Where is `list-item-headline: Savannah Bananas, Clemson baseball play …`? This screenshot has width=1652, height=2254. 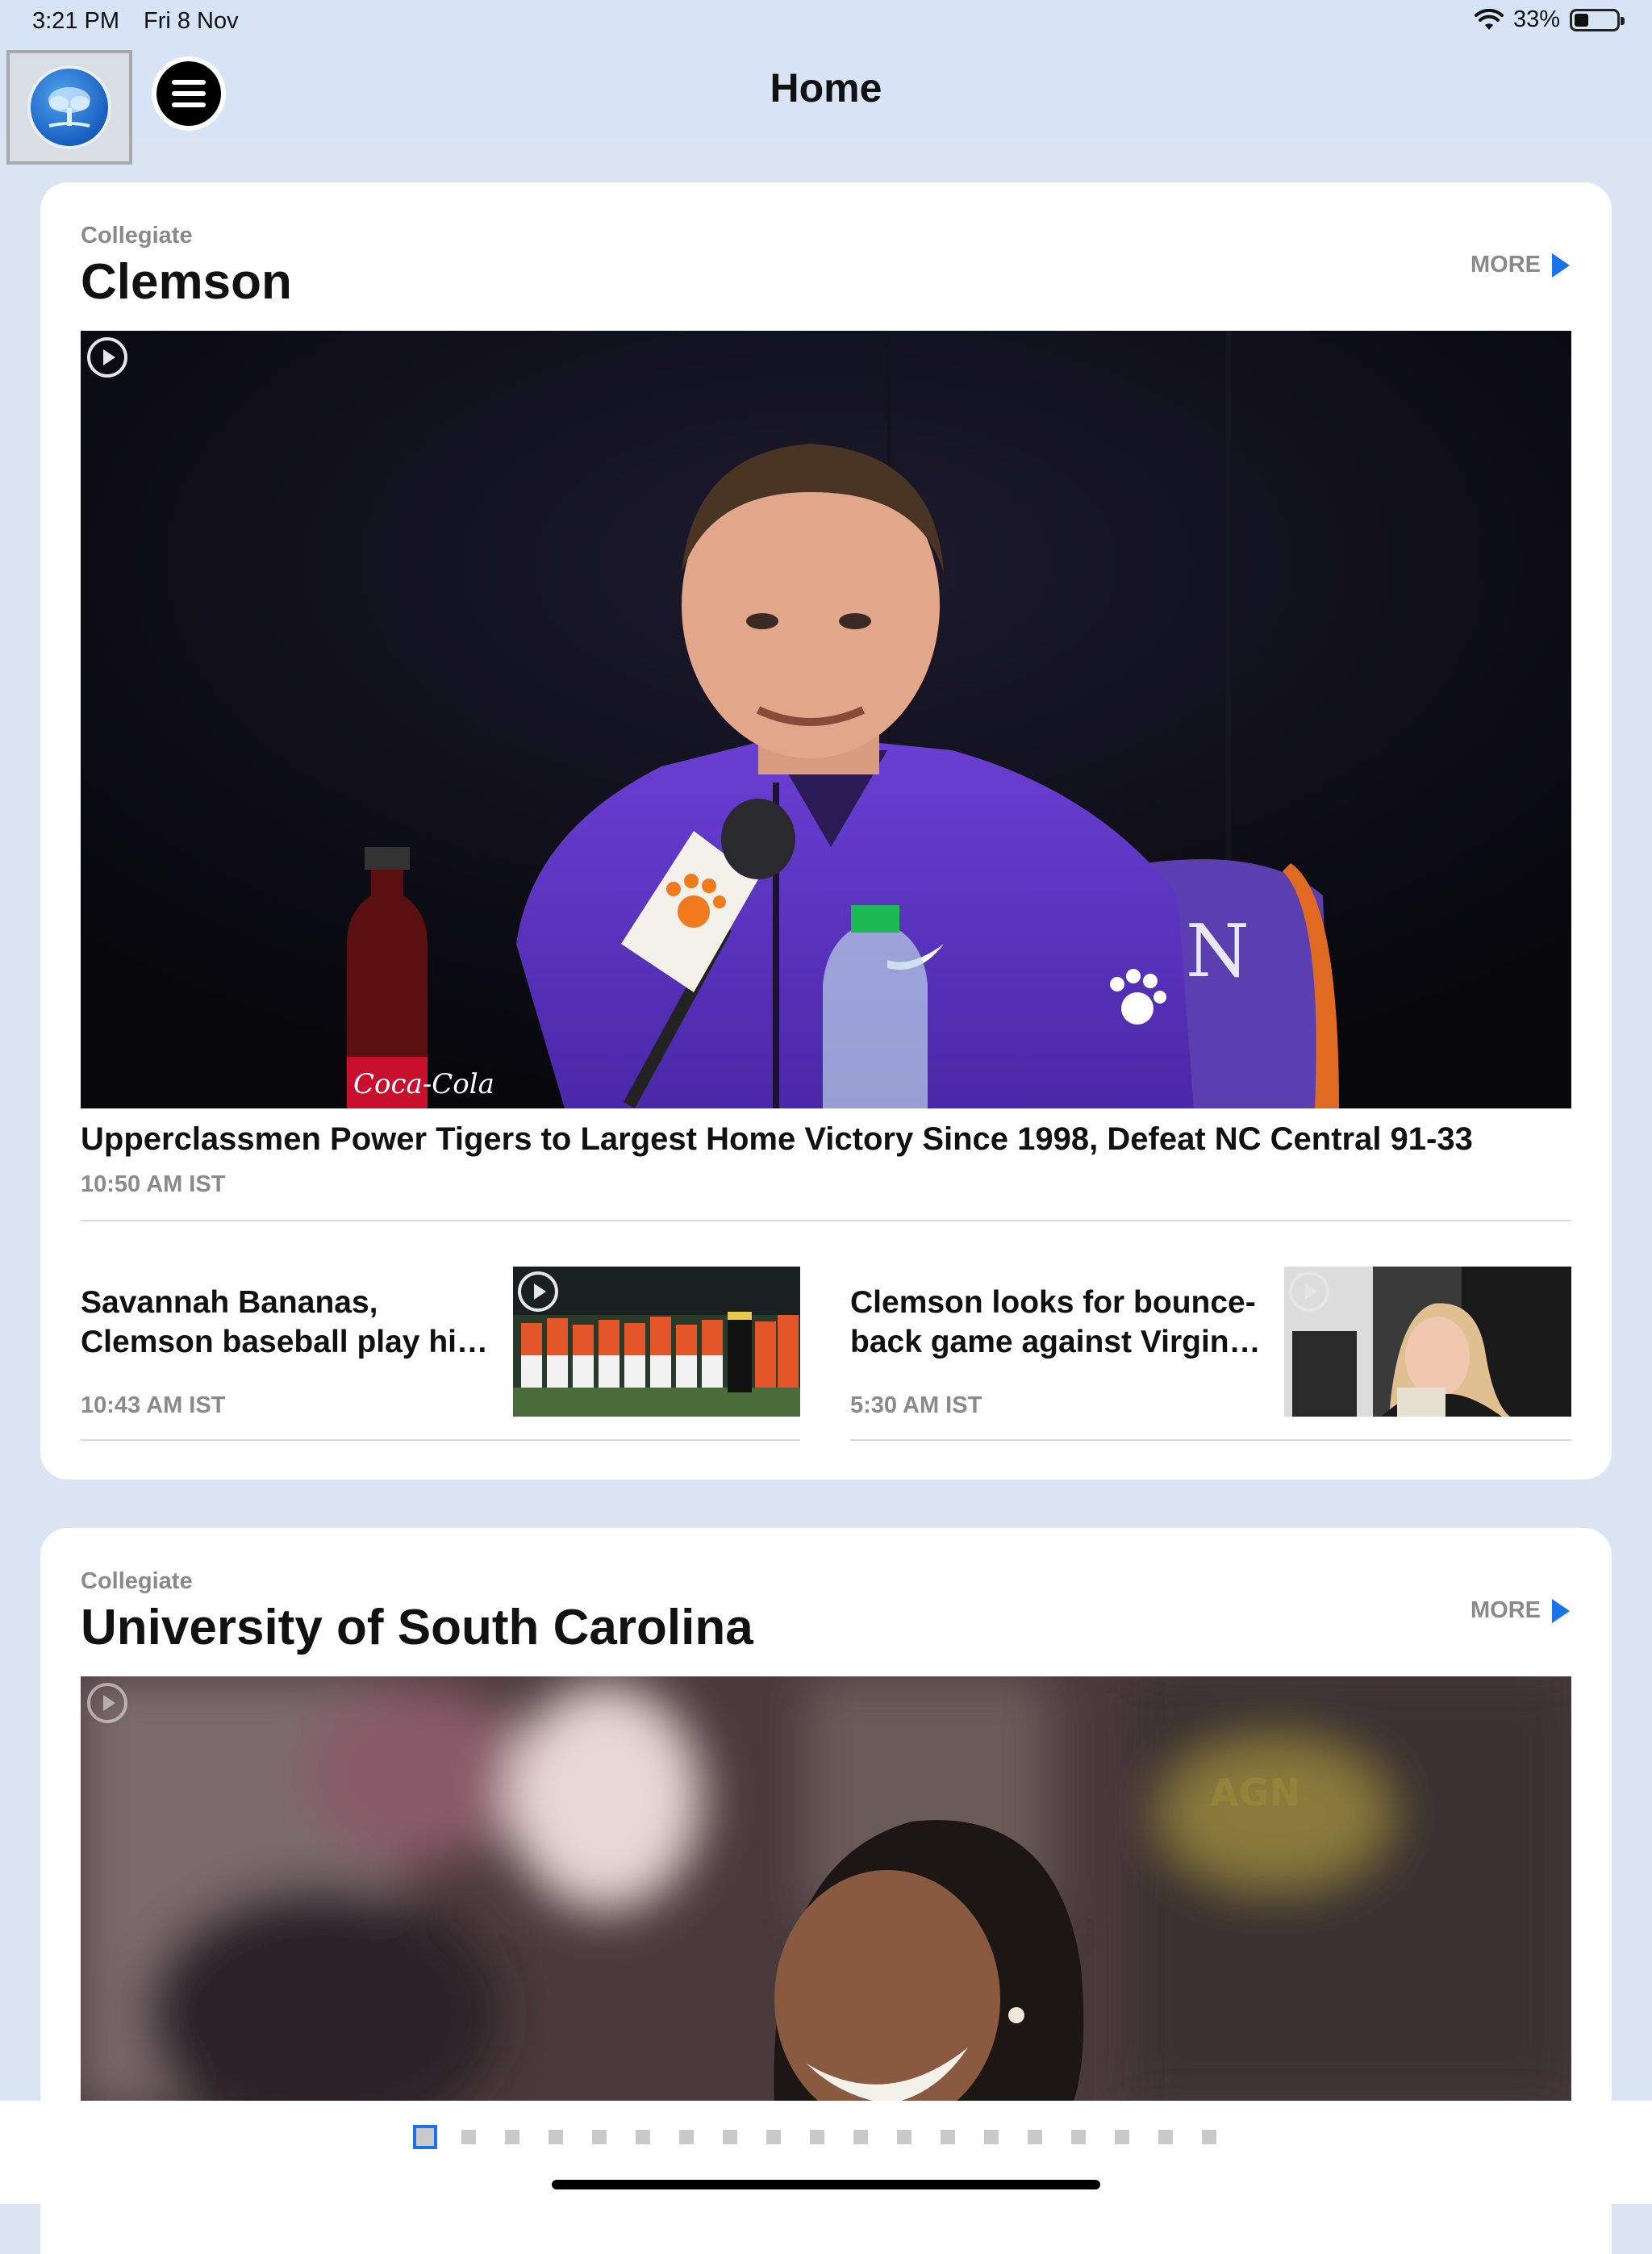 list-item-headline: Savannah Bananas, Clemson baseball play … is located at coordinates (290, 1322).